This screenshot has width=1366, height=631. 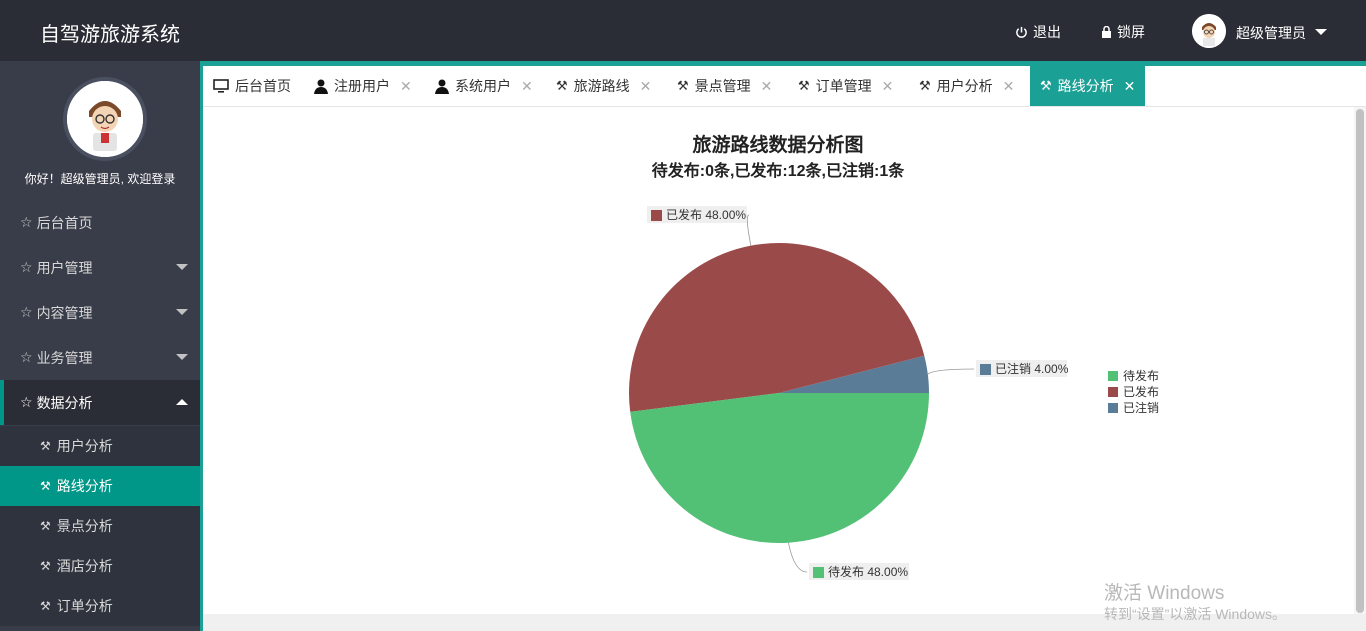 I want to click on tab-label: 注册用户, so click(x=362, y=86).